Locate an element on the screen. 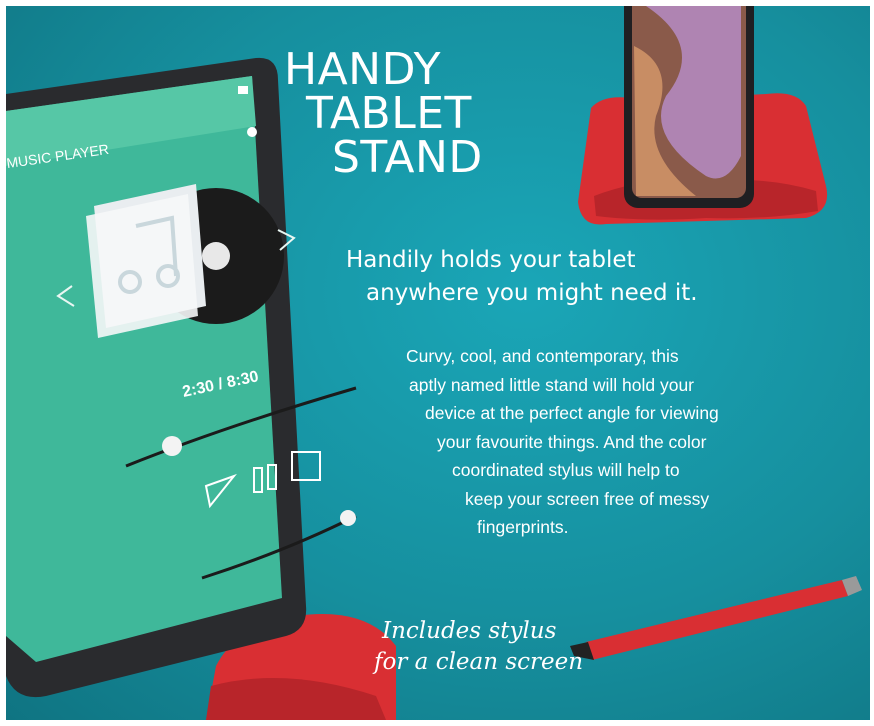  description-line: fingerprints. is located at coordinates (523, 527).